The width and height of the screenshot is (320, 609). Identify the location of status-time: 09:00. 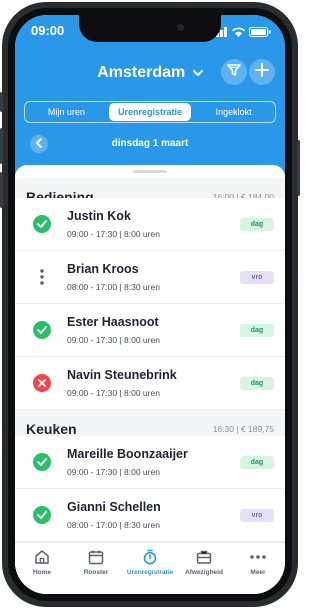
(48, 30).